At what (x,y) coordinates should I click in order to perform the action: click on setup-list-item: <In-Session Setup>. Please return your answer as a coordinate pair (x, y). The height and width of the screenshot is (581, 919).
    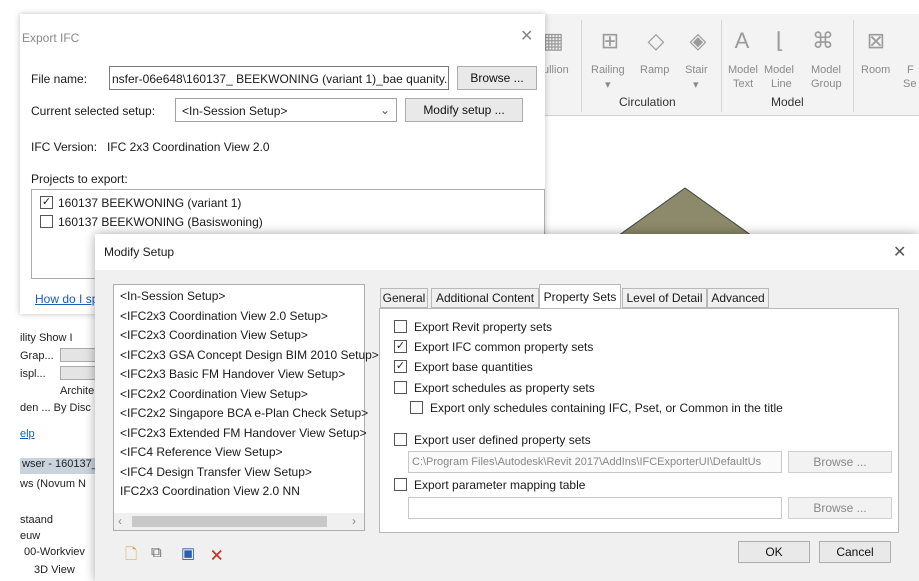
    Looking at the image, I should click on (172, 296).